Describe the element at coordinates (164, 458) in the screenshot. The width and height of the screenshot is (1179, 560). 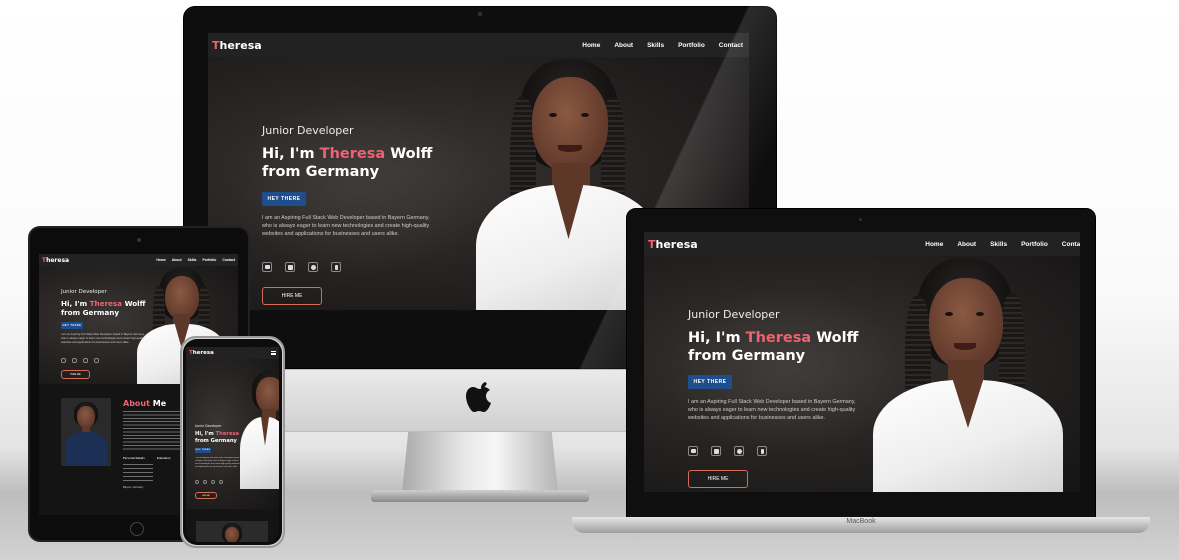
I see `education-label: Education` at that location.